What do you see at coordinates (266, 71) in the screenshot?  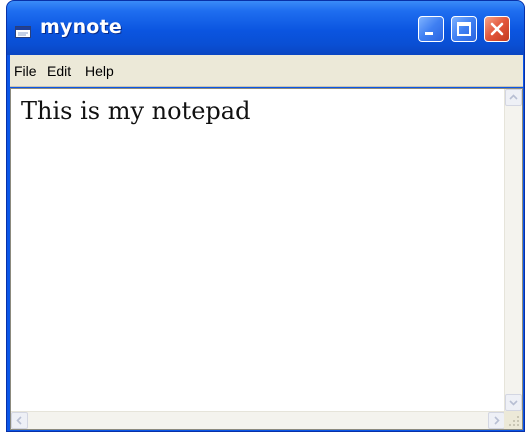 I see `menu-bar: File Edit Help` at bounding box center [266, 71].